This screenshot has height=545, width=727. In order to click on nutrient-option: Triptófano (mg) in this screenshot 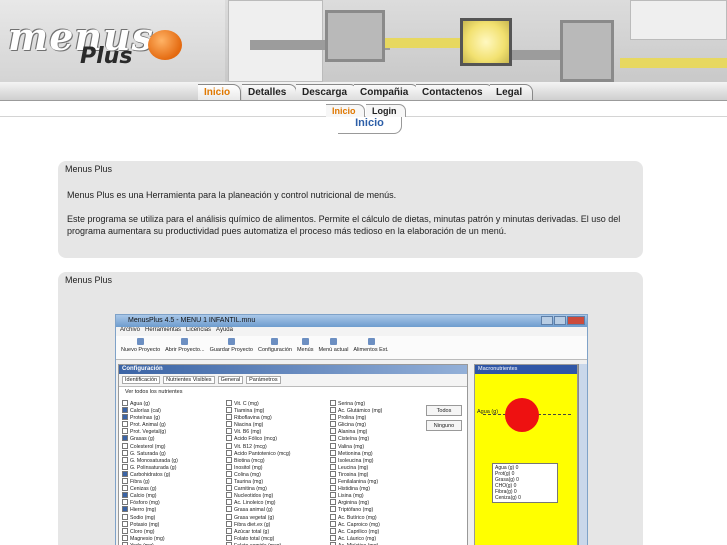, I will do `click(380, 509)`.